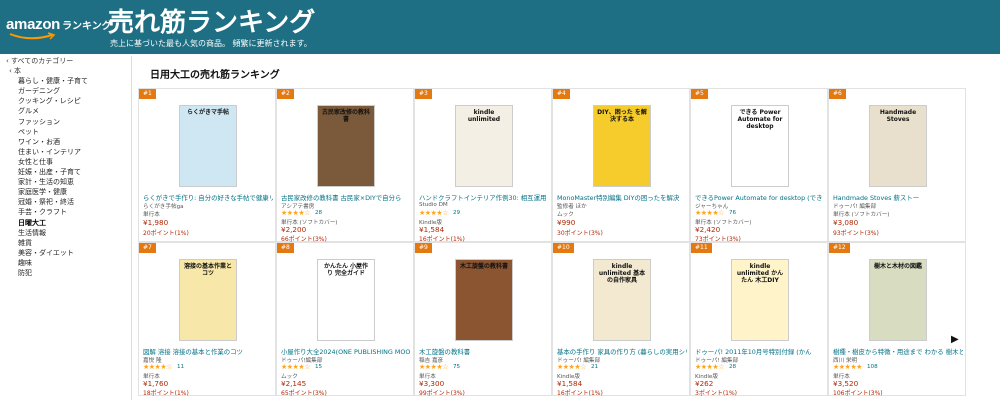 Image resolution: width=1000 pixels, height=400 pixels. What do you see at coordinates (68, 61) in the screenshot?
I see `sidebar-item-all-categories: ‹ すべてのカテゴリー` at bounding box center [68, 61].